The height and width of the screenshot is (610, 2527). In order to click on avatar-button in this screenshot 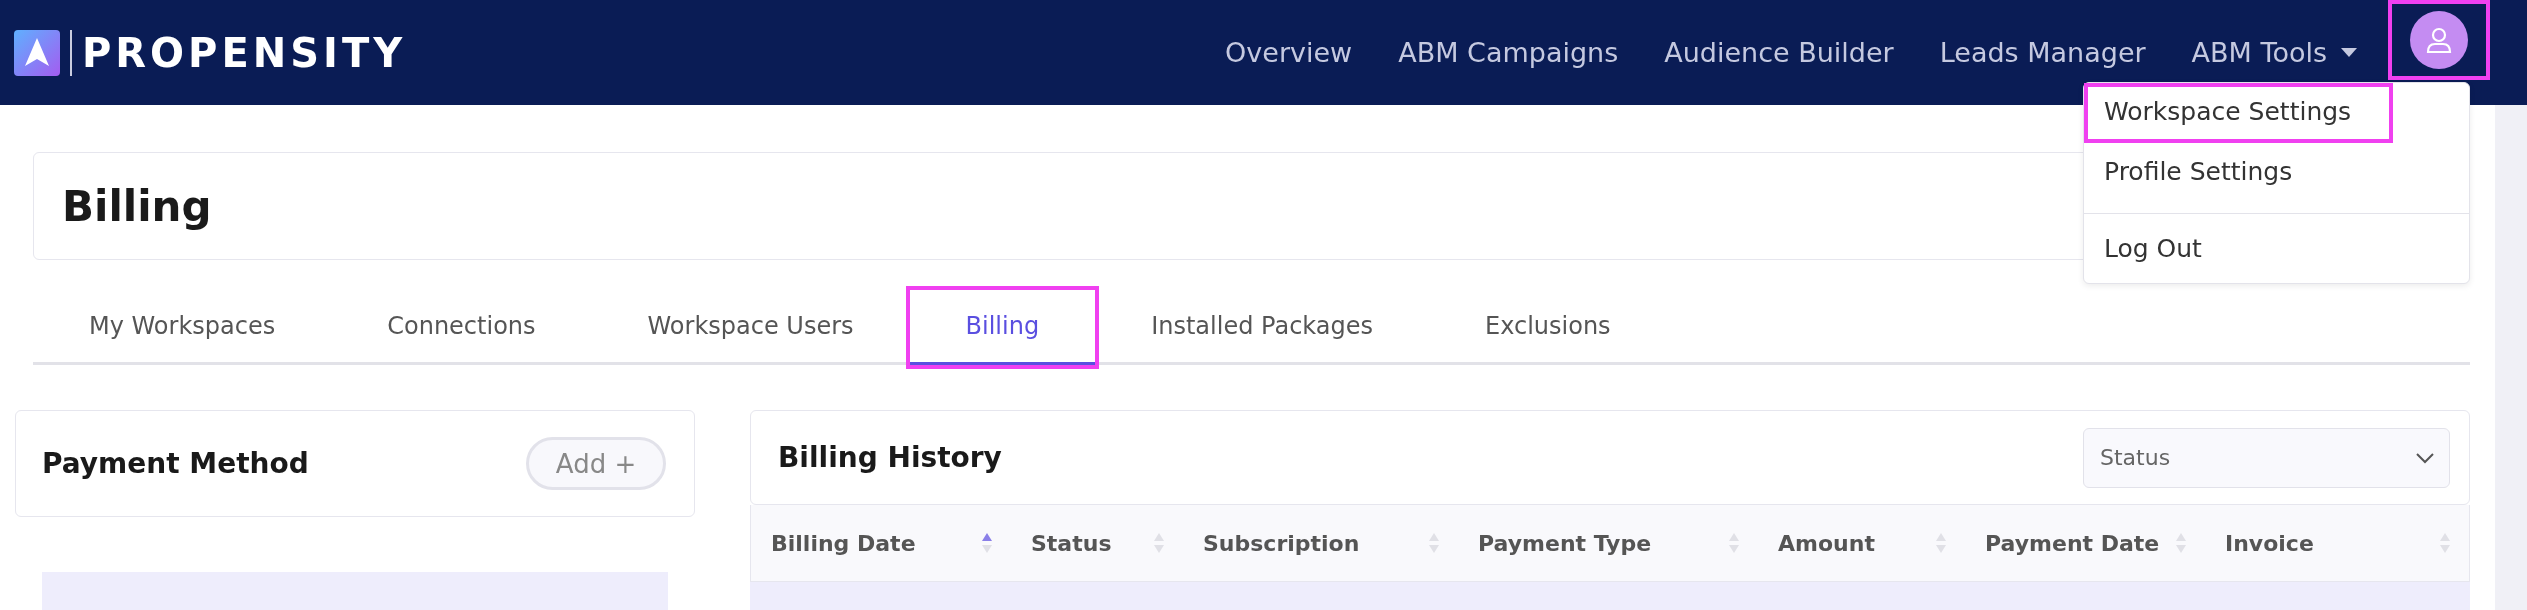, I will do `click(2439, 40)`.